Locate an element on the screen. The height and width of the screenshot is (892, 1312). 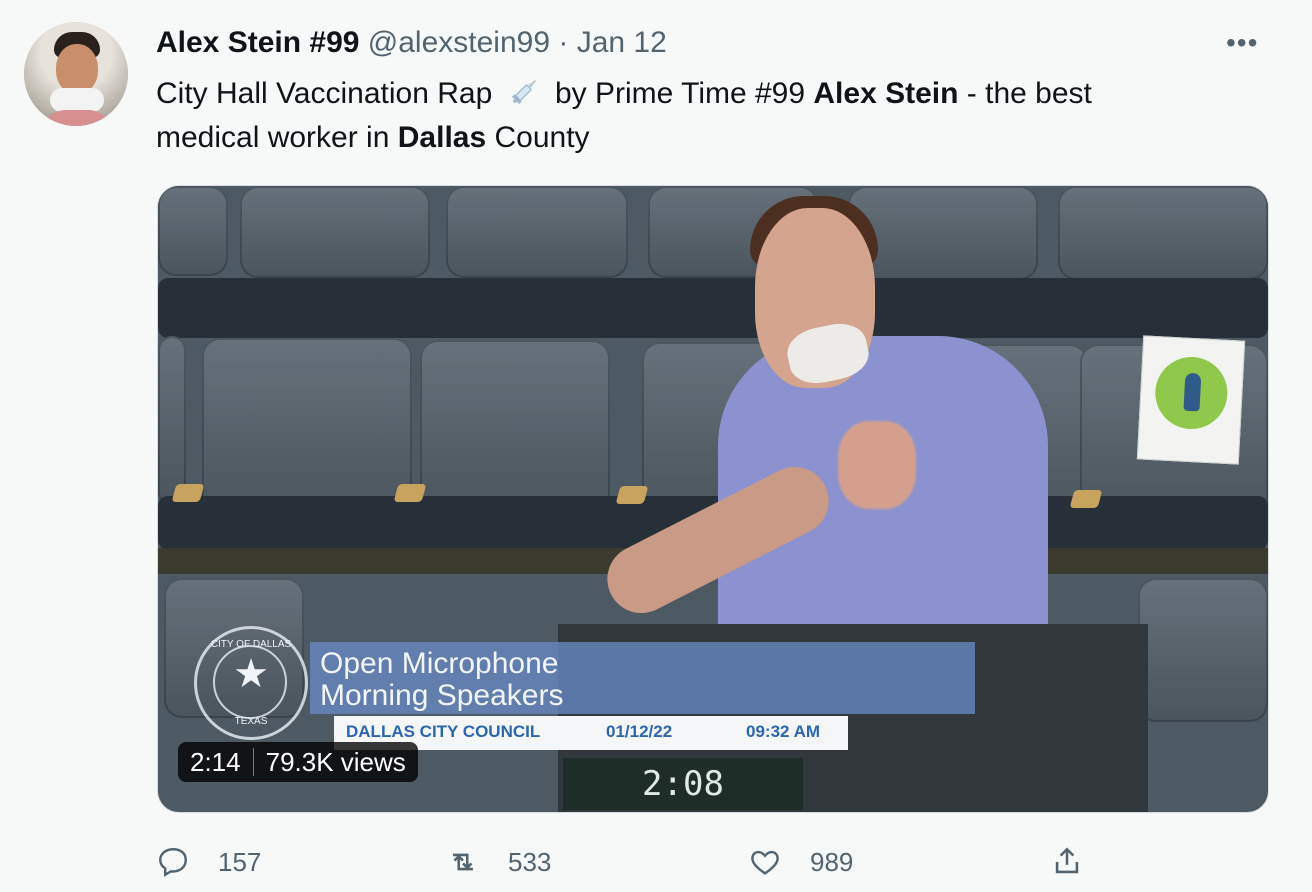
retweet-count: 533 is located at coordinates (530, 861).